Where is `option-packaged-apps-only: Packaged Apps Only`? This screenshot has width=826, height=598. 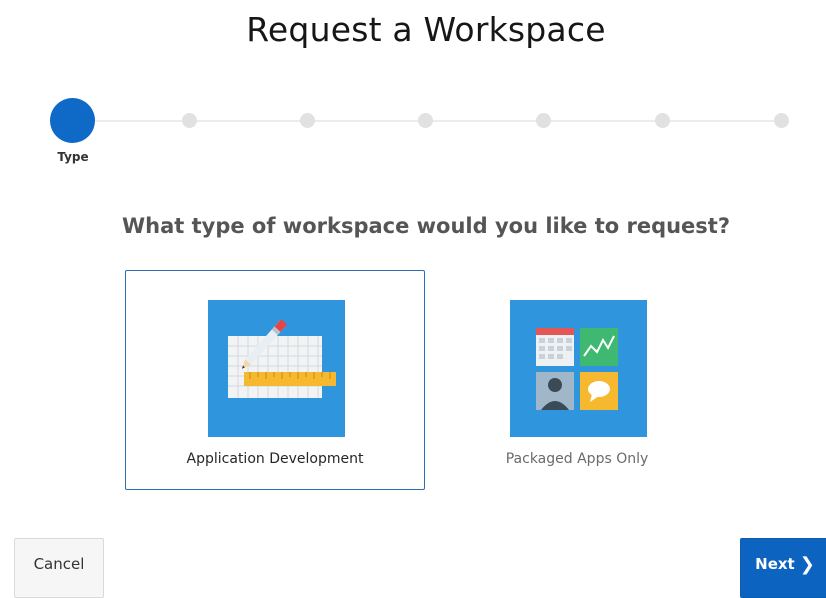 option-packaged-apps-only: Packaged Apps Only is located at coordinates (577, 380).